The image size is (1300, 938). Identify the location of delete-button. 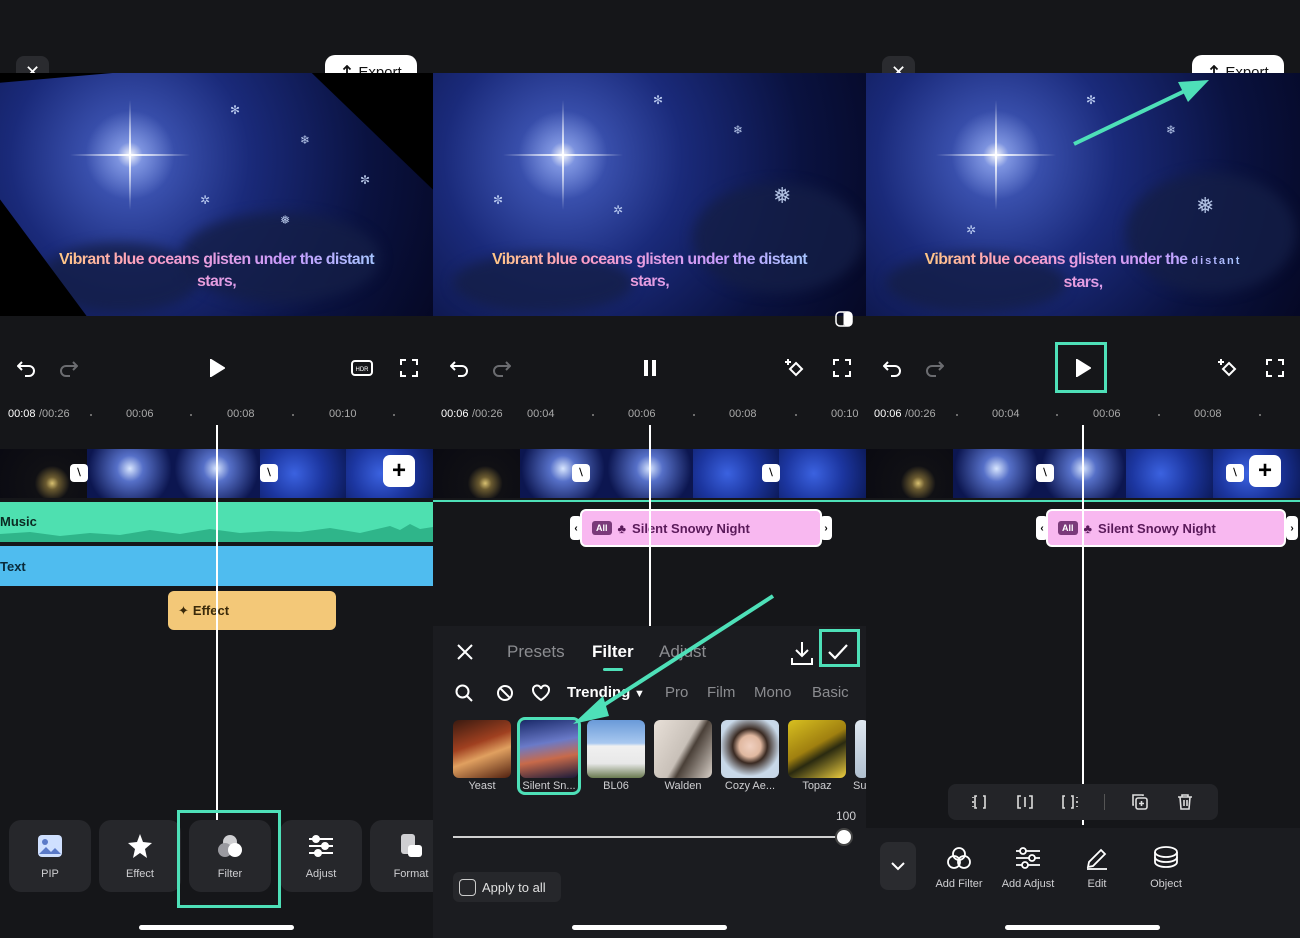
(1185, 802).